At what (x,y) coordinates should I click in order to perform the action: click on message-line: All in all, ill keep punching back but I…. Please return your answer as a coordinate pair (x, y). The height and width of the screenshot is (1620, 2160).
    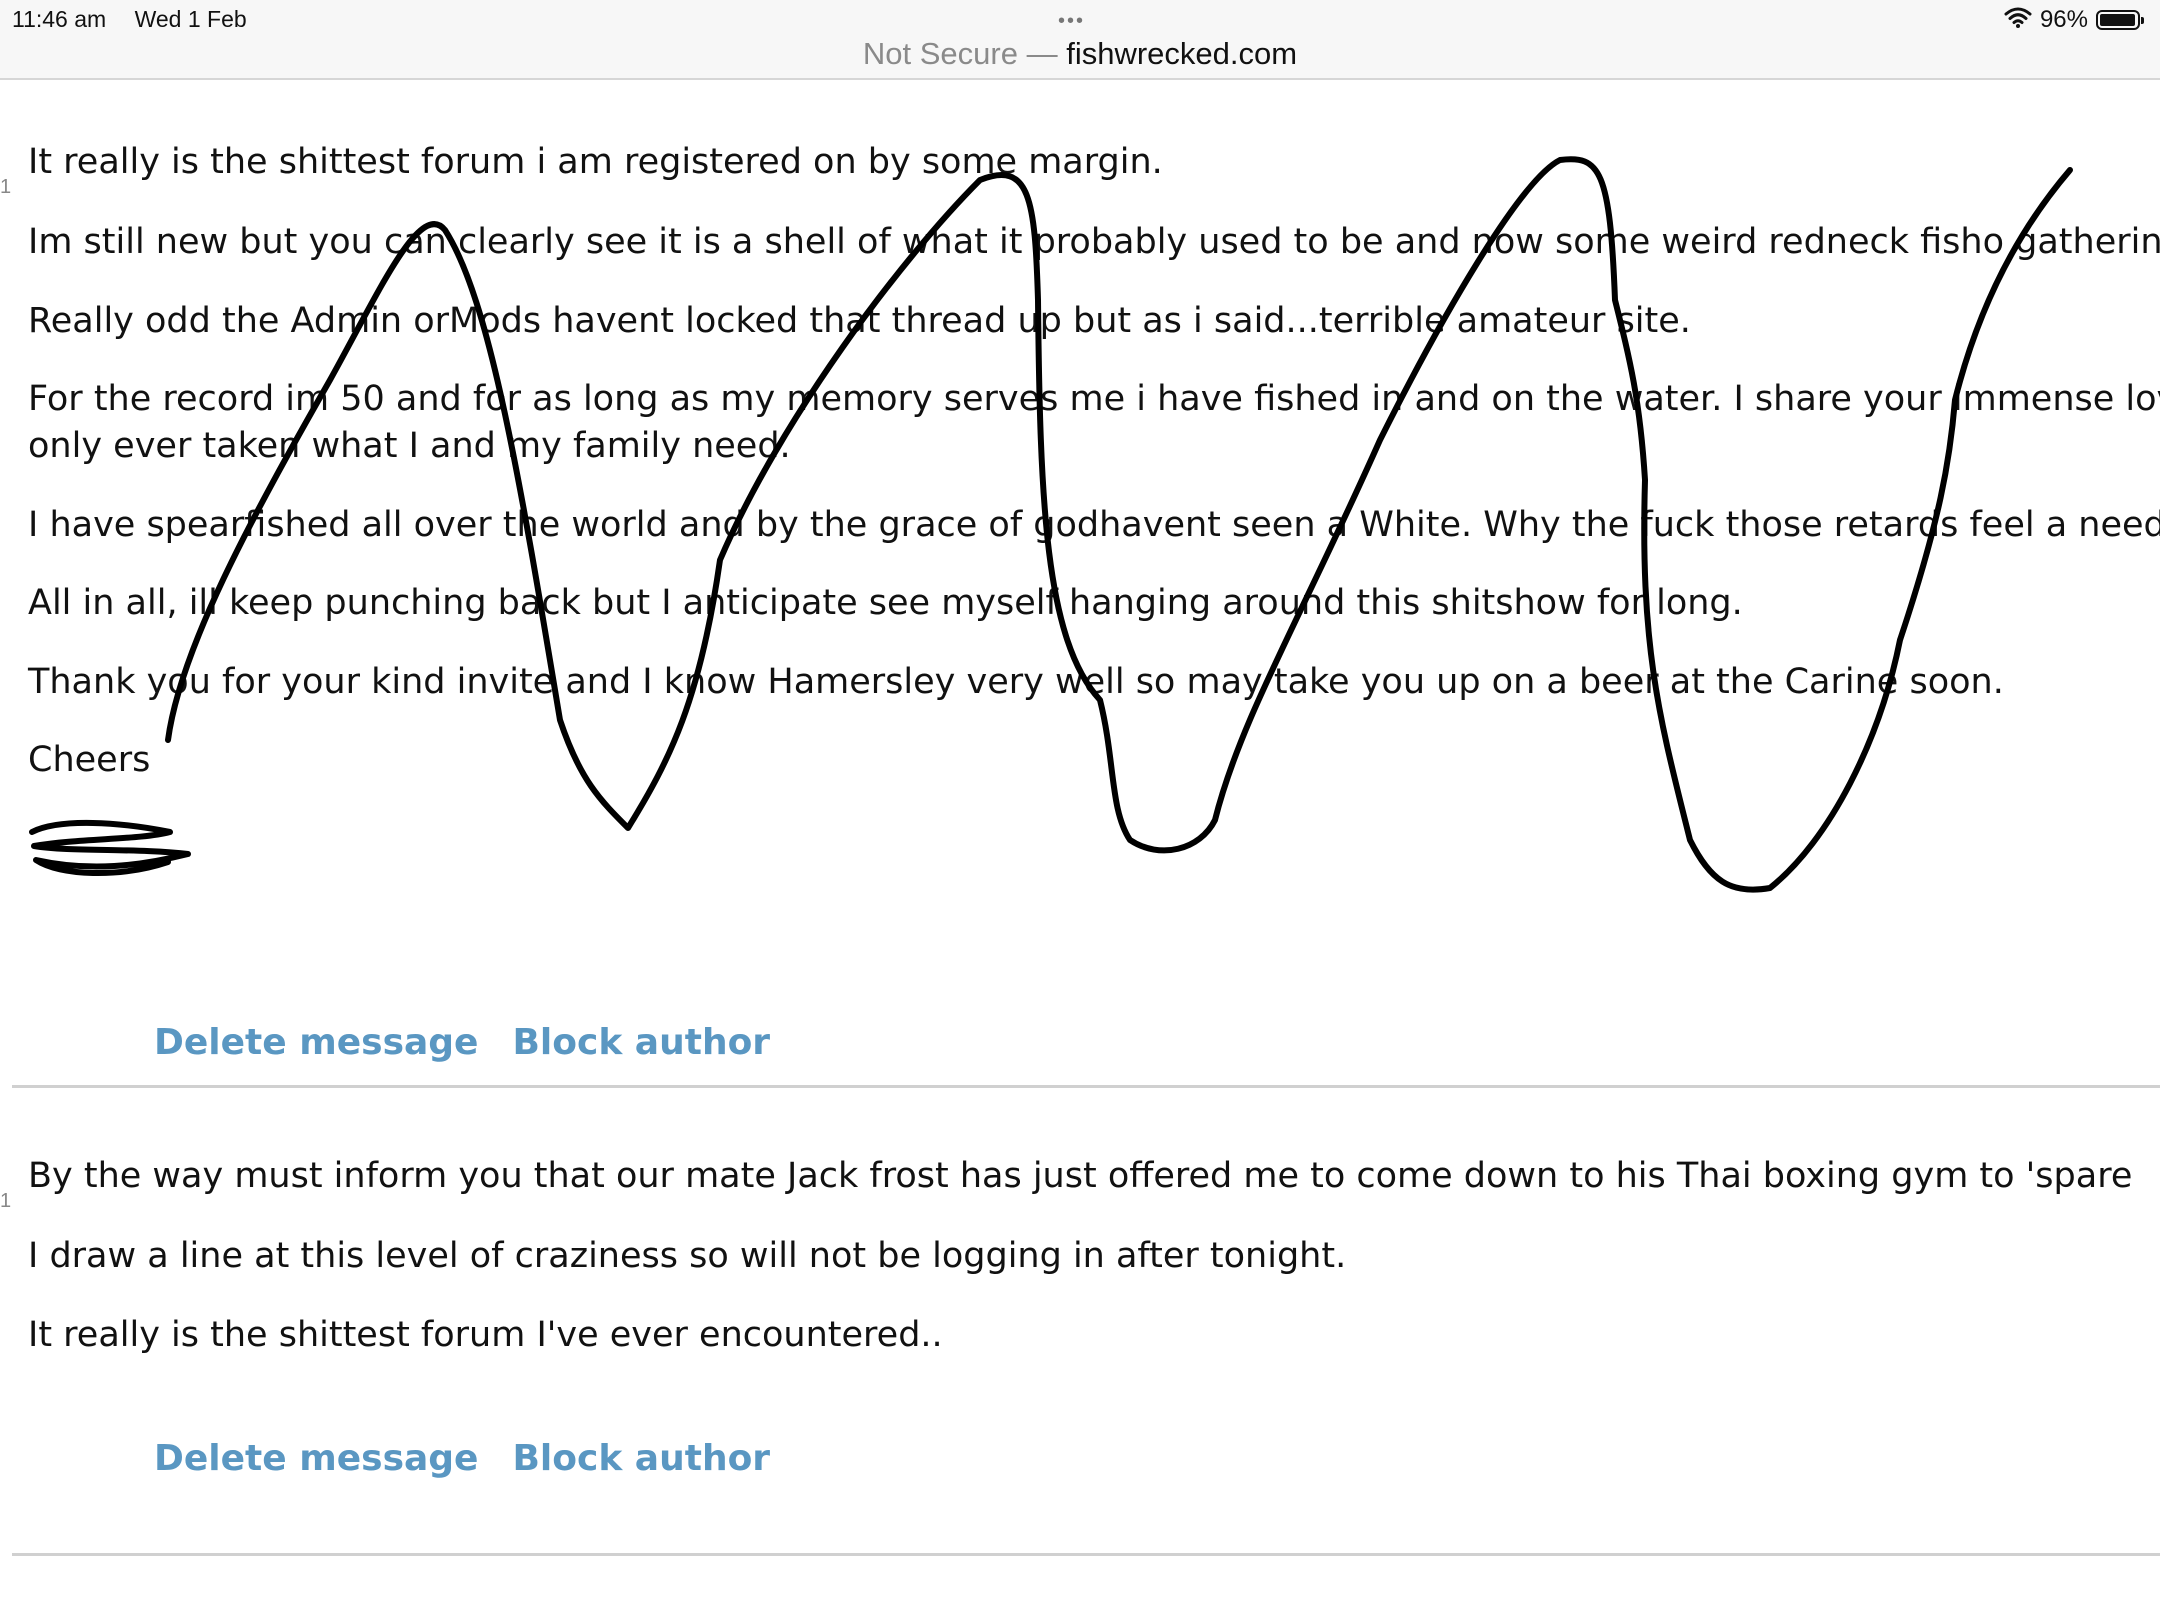
    Looking at the image, I should click on (885, 603).